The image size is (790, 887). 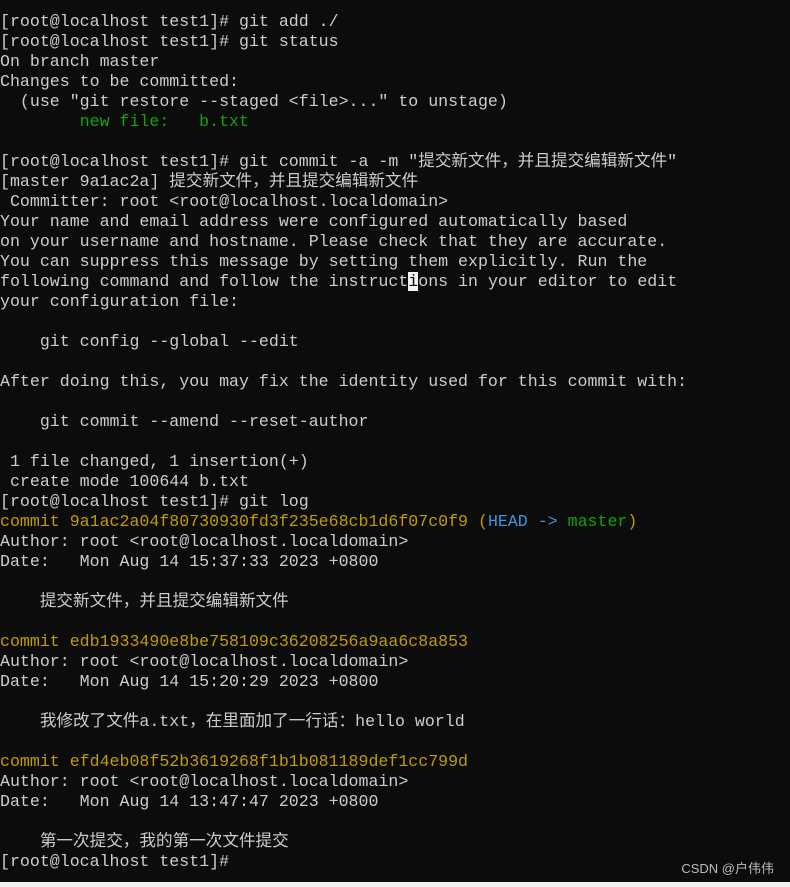 I want to click on terminal-text: ), so click(x=632, y=521).